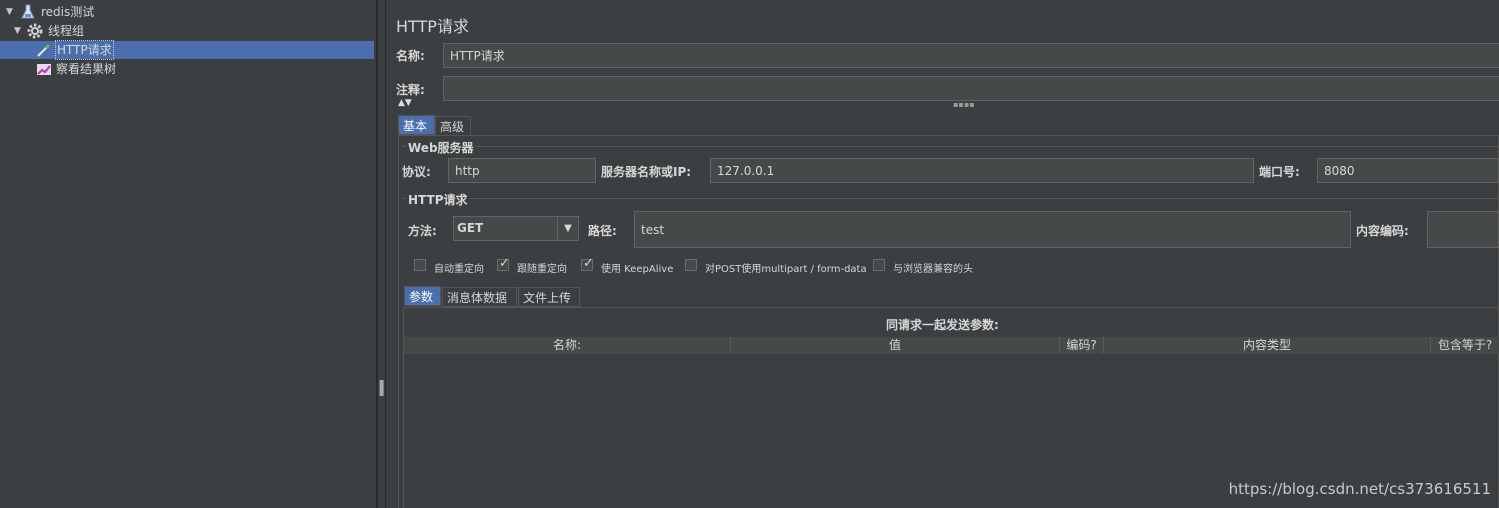 Image resolution: width=1499 pixels, height=508 pixels. I want to click on panel-title: HTTP请求, so click(432, 26).